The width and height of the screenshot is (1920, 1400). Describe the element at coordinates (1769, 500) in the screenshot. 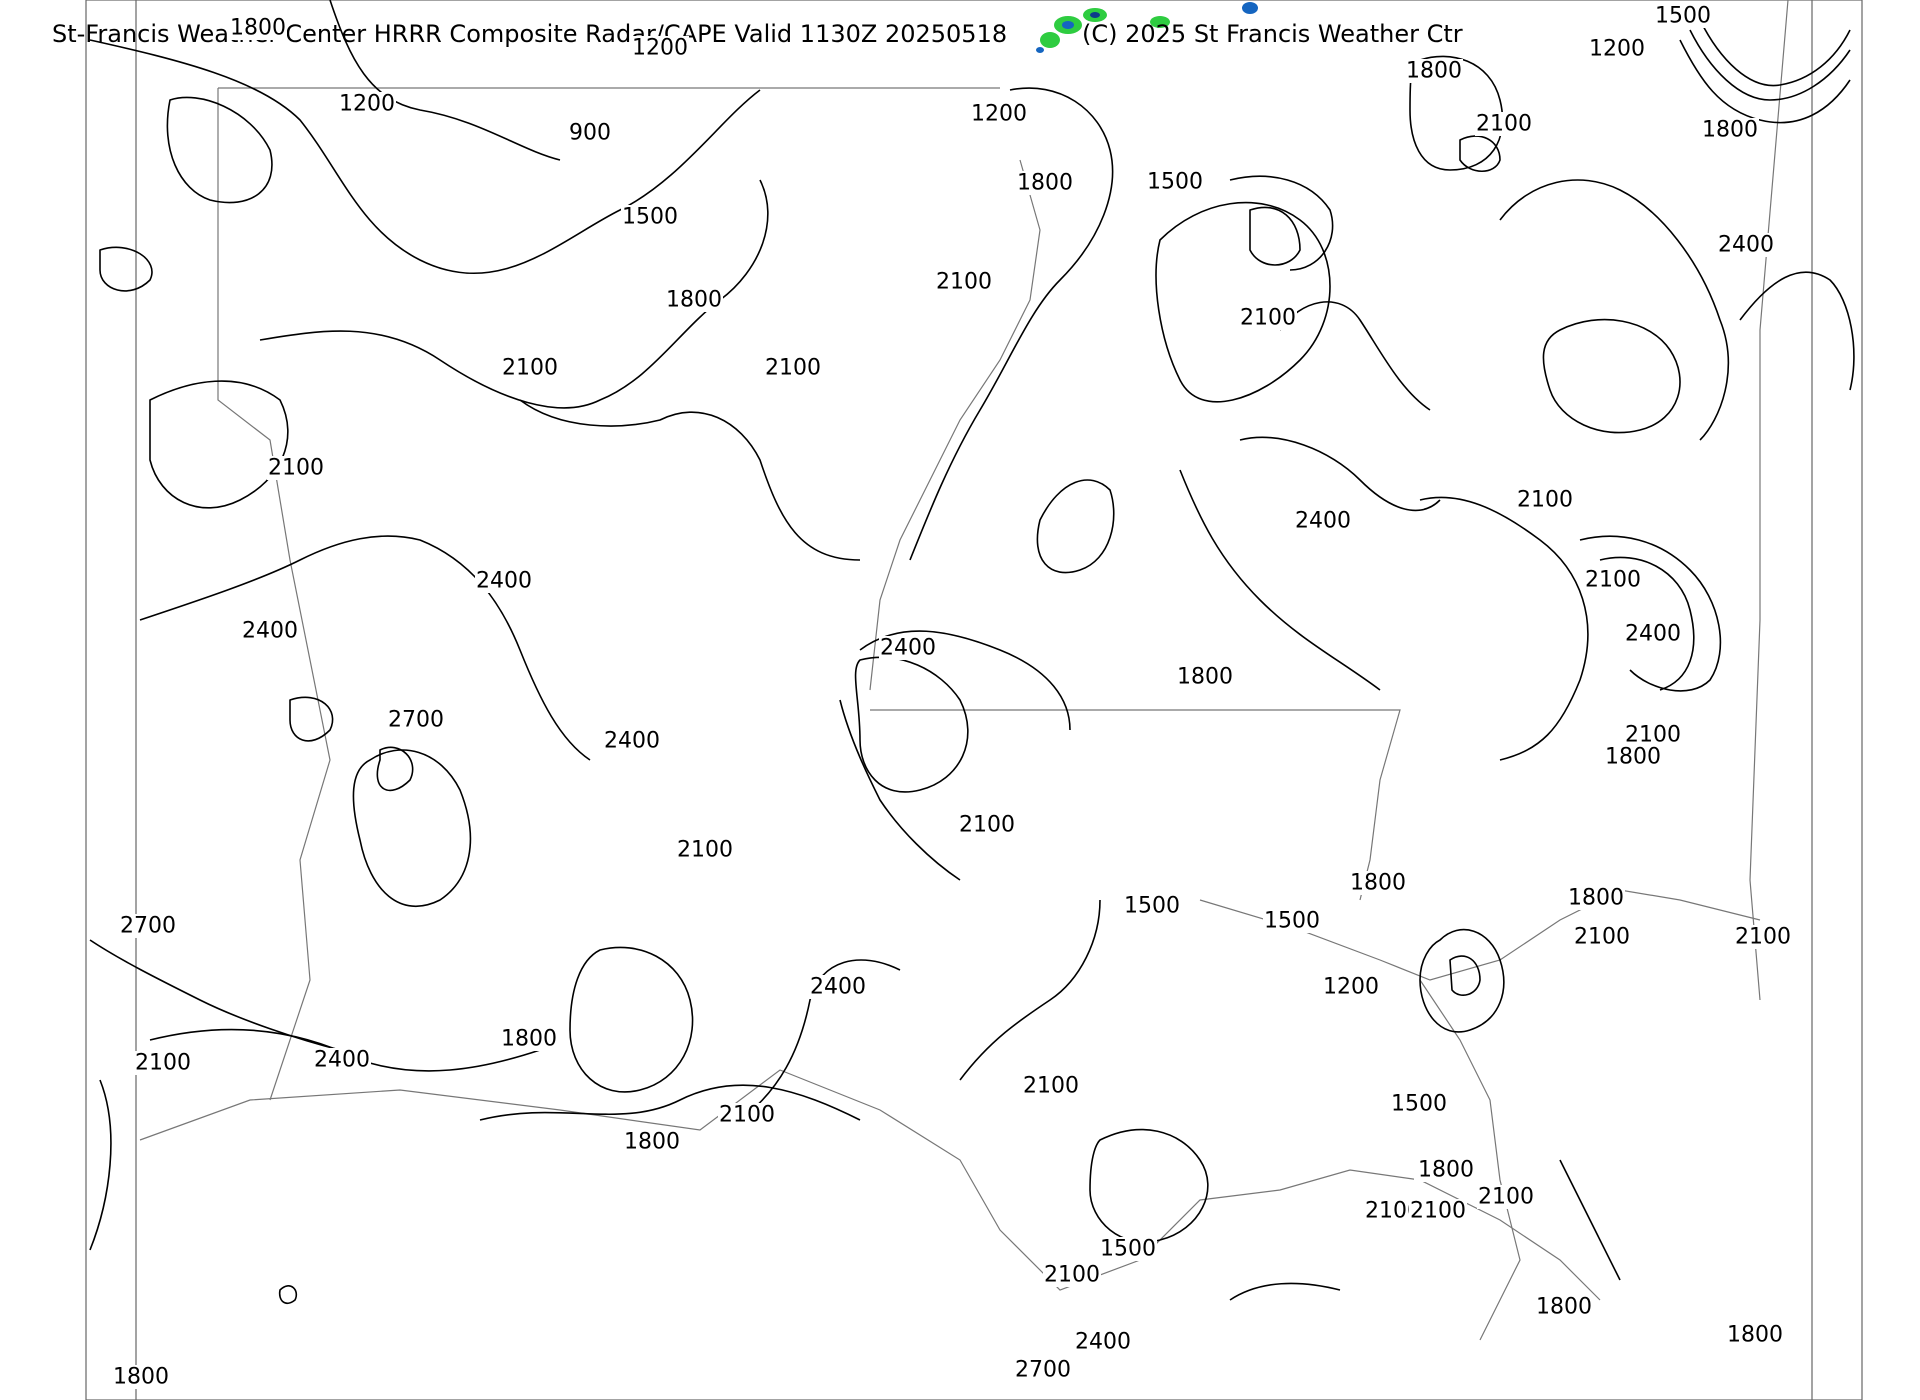

I see `state-border-east` at that location.